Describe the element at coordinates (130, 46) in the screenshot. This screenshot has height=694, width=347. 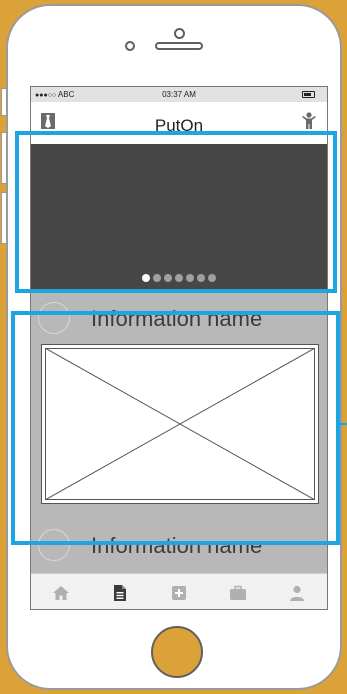
I see `proximity-sensor` at that location.